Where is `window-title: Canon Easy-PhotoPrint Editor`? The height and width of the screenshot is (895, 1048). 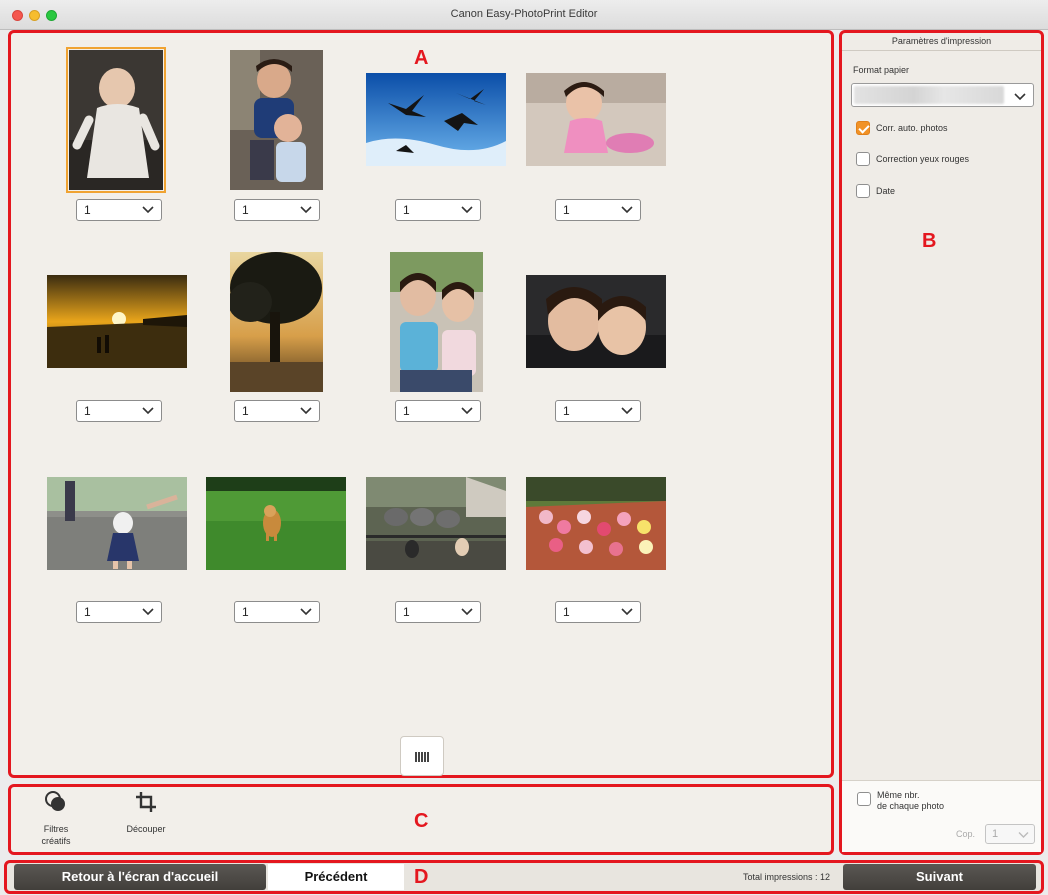 window-title: Canon Easy-PhotoPrint Editor is located at coordinates (524, 14).